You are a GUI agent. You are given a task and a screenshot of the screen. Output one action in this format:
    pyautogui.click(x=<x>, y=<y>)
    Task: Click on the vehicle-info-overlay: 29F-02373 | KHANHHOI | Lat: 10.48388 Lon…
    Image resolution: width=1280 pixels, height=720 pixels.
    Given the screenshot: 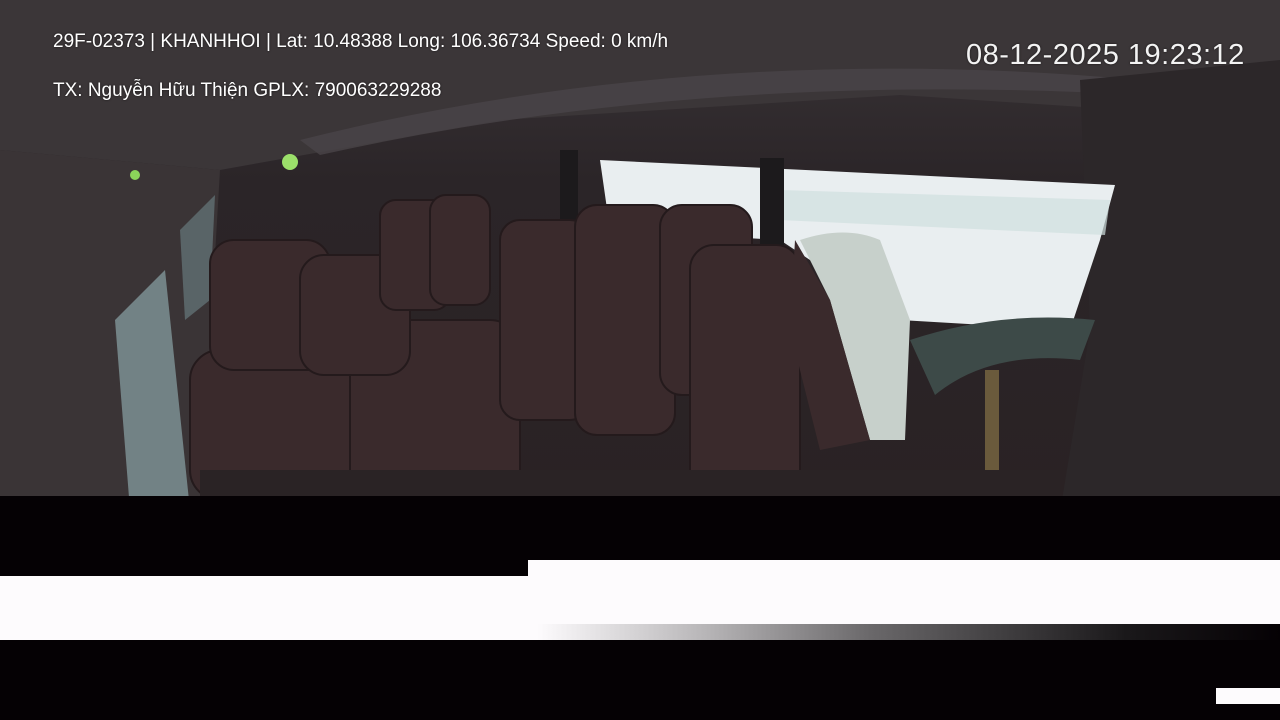 What is the action you would take?
    pyautogui.click(x=361, y=41)
    